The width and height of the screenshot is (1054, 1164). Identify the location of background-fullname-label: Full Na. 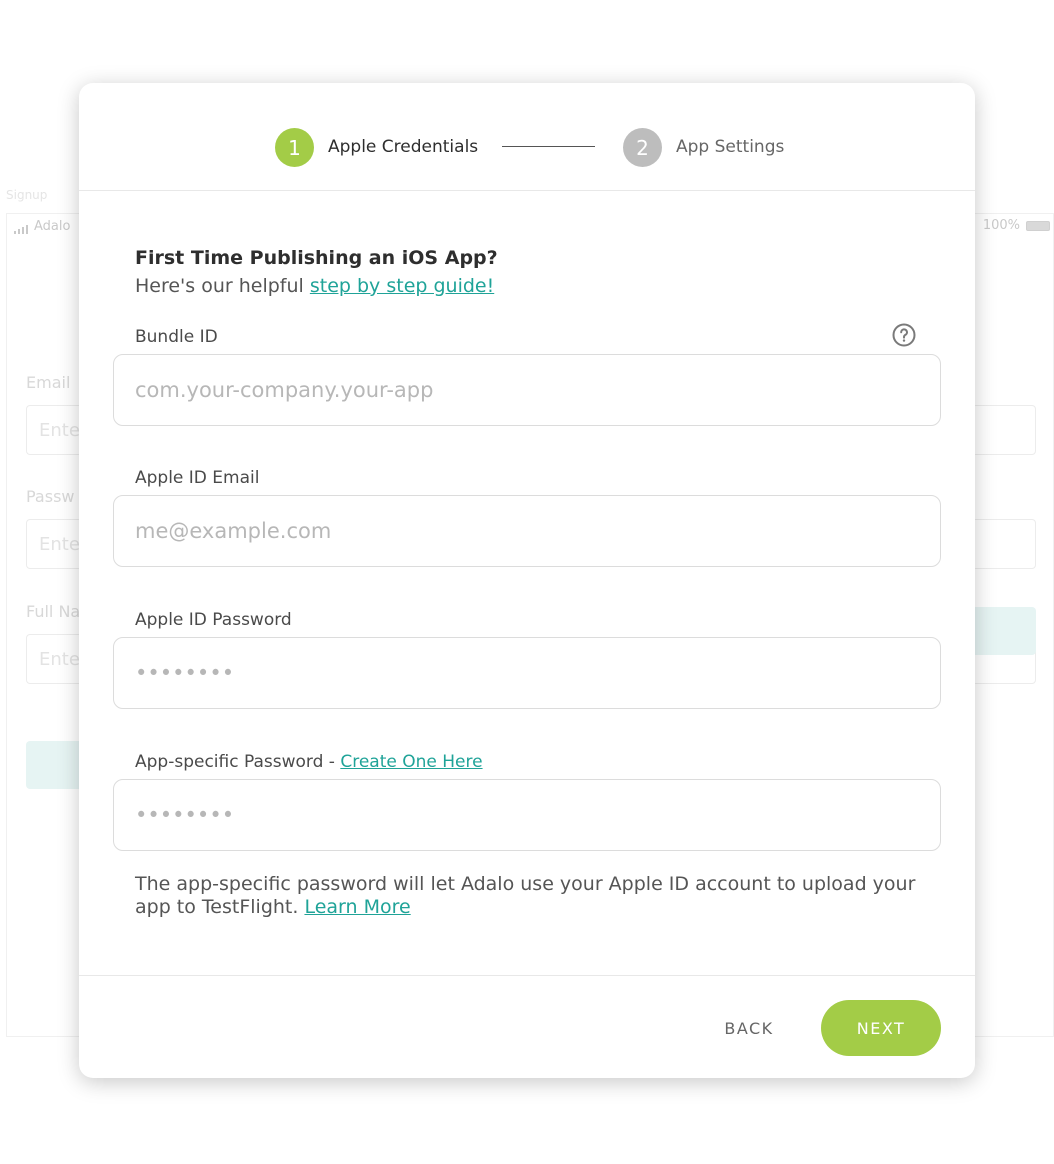
(53, 611).